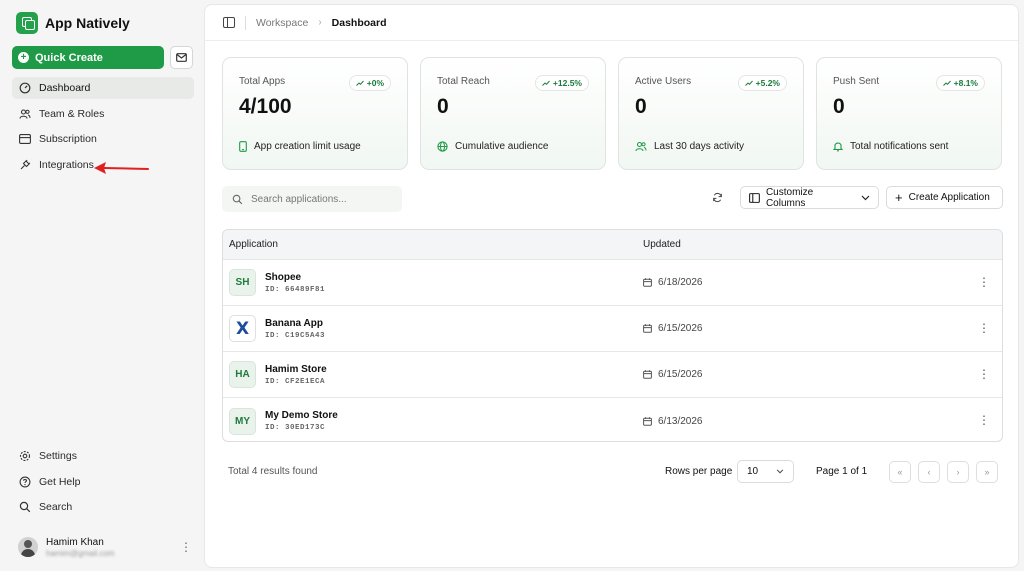 The image size is (1024, 571). I want to click on app-logo-icon, so click(27, 23).